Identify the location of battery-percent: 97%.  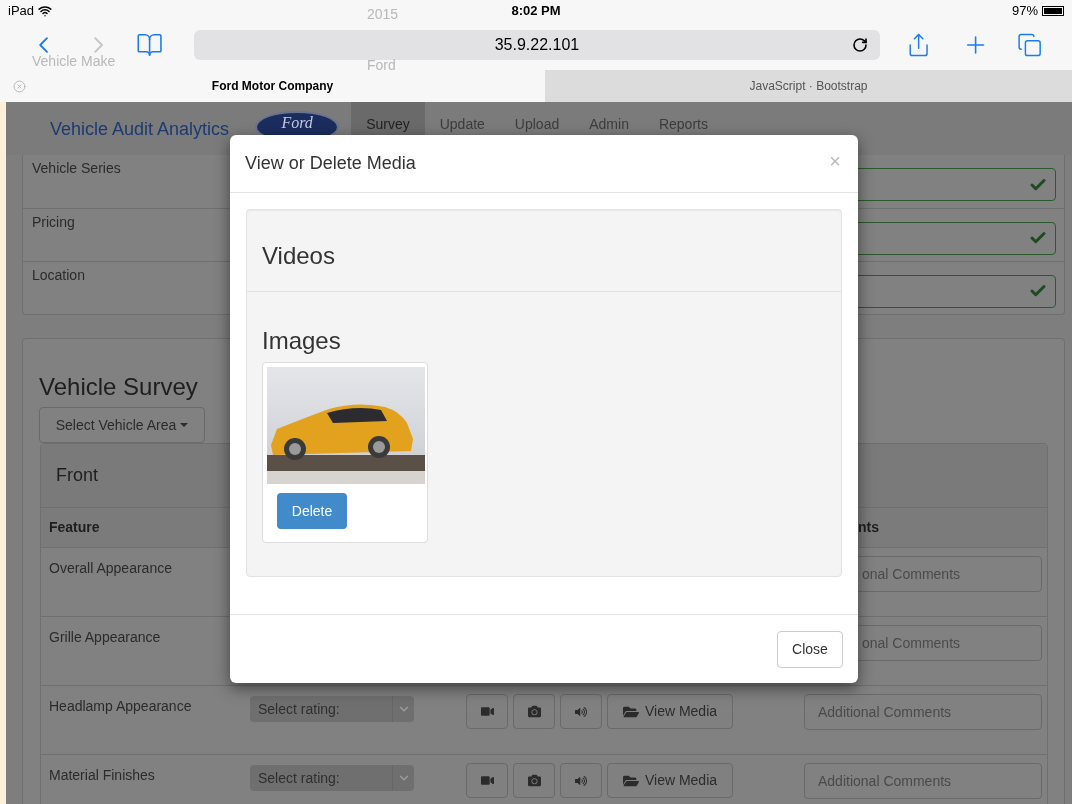
(1024, 11).